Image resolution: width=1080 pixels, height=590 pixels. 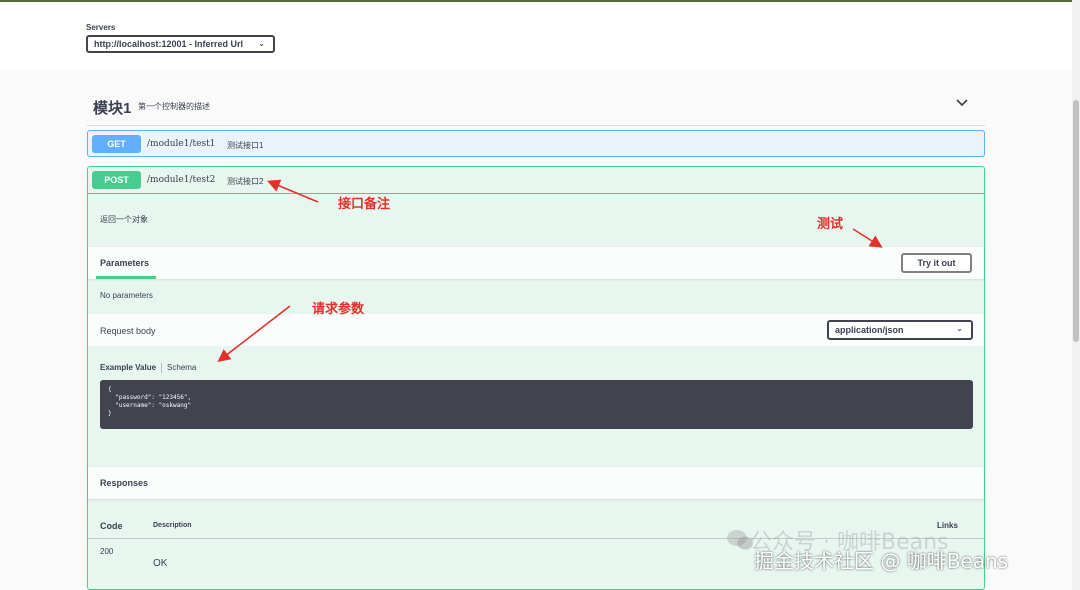 What do you see at coordinates (162, 368) in the screenshot?
I see `tab-divider` at bounding box center [162, 368].